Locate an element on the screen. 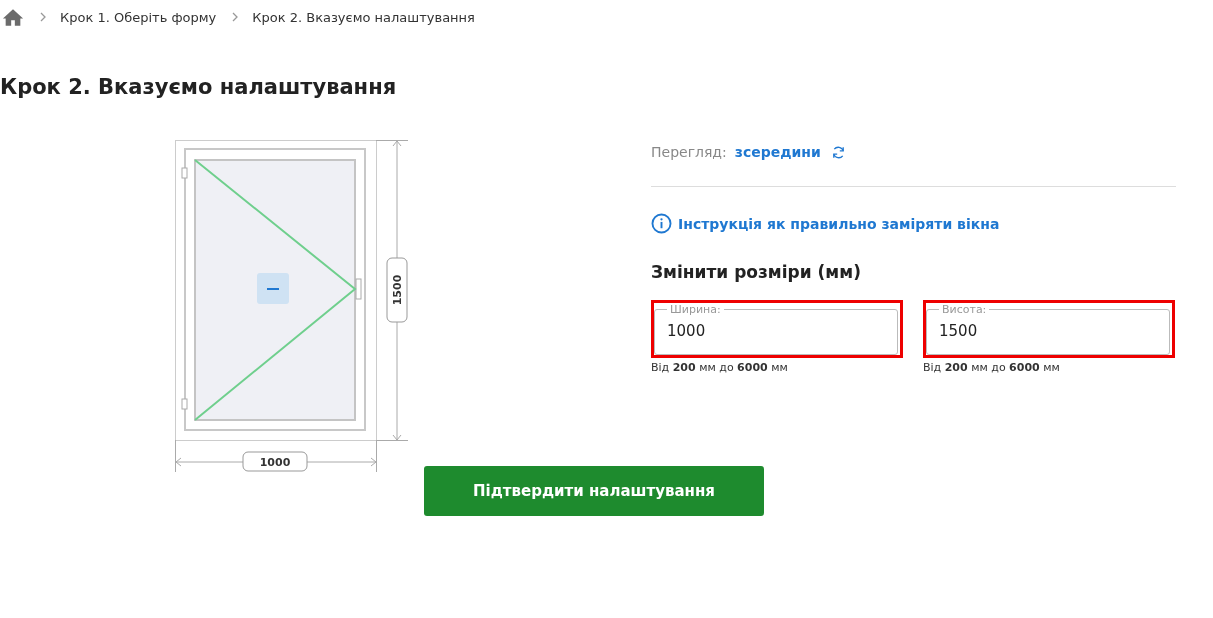 This screenshot has width=1213, height=618. breadcrumb-link: Крок 1. Оберіть форму is located at coordinates (138, 17).